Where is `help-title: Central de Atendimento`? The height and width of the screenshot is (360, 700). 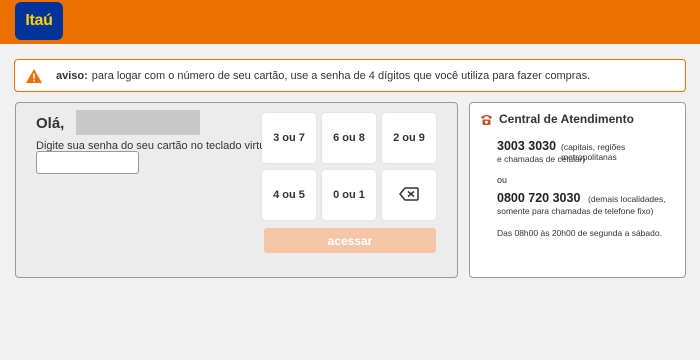 help-title: Central de Atendimento is located at coordinates (557, 119).